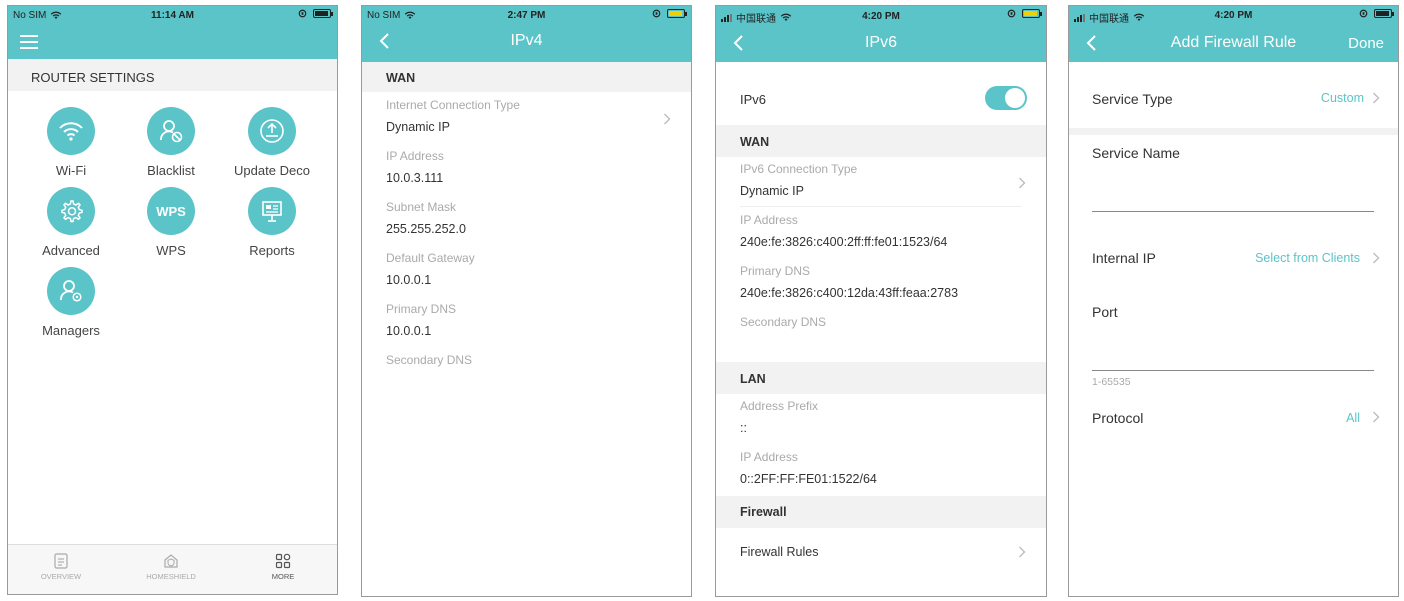 The image size is (1404, 601). I want to click on tab-overview: OVERVIEW, so click(61, 567).